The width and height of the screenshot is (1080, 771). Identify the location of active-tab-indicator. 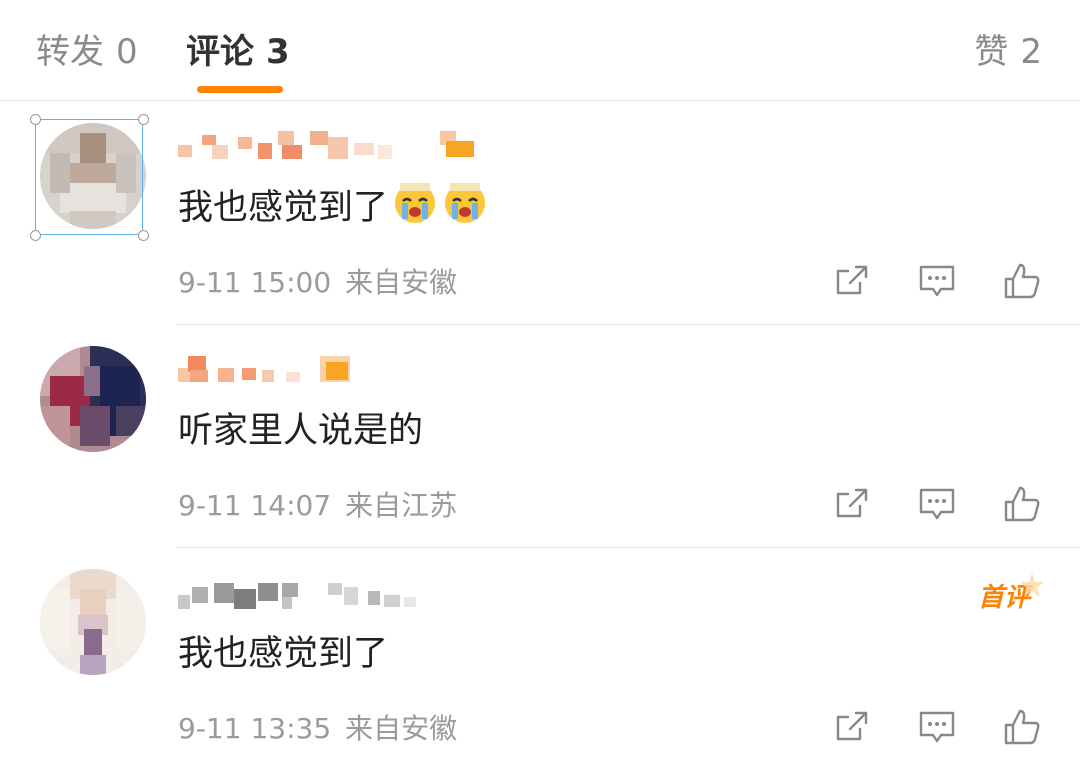
(240, 89).